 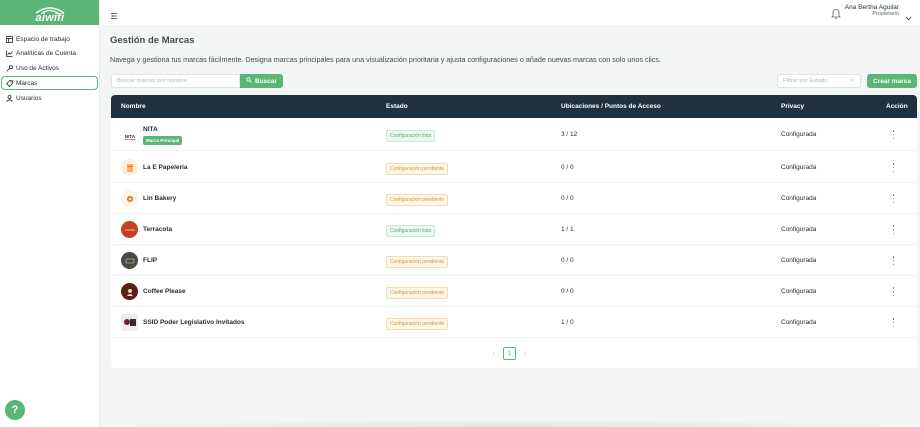 What do you see at coordinates (150, 129) in the screenshot?
I see `brand-name: NITA` at bounding box center [150, 129].